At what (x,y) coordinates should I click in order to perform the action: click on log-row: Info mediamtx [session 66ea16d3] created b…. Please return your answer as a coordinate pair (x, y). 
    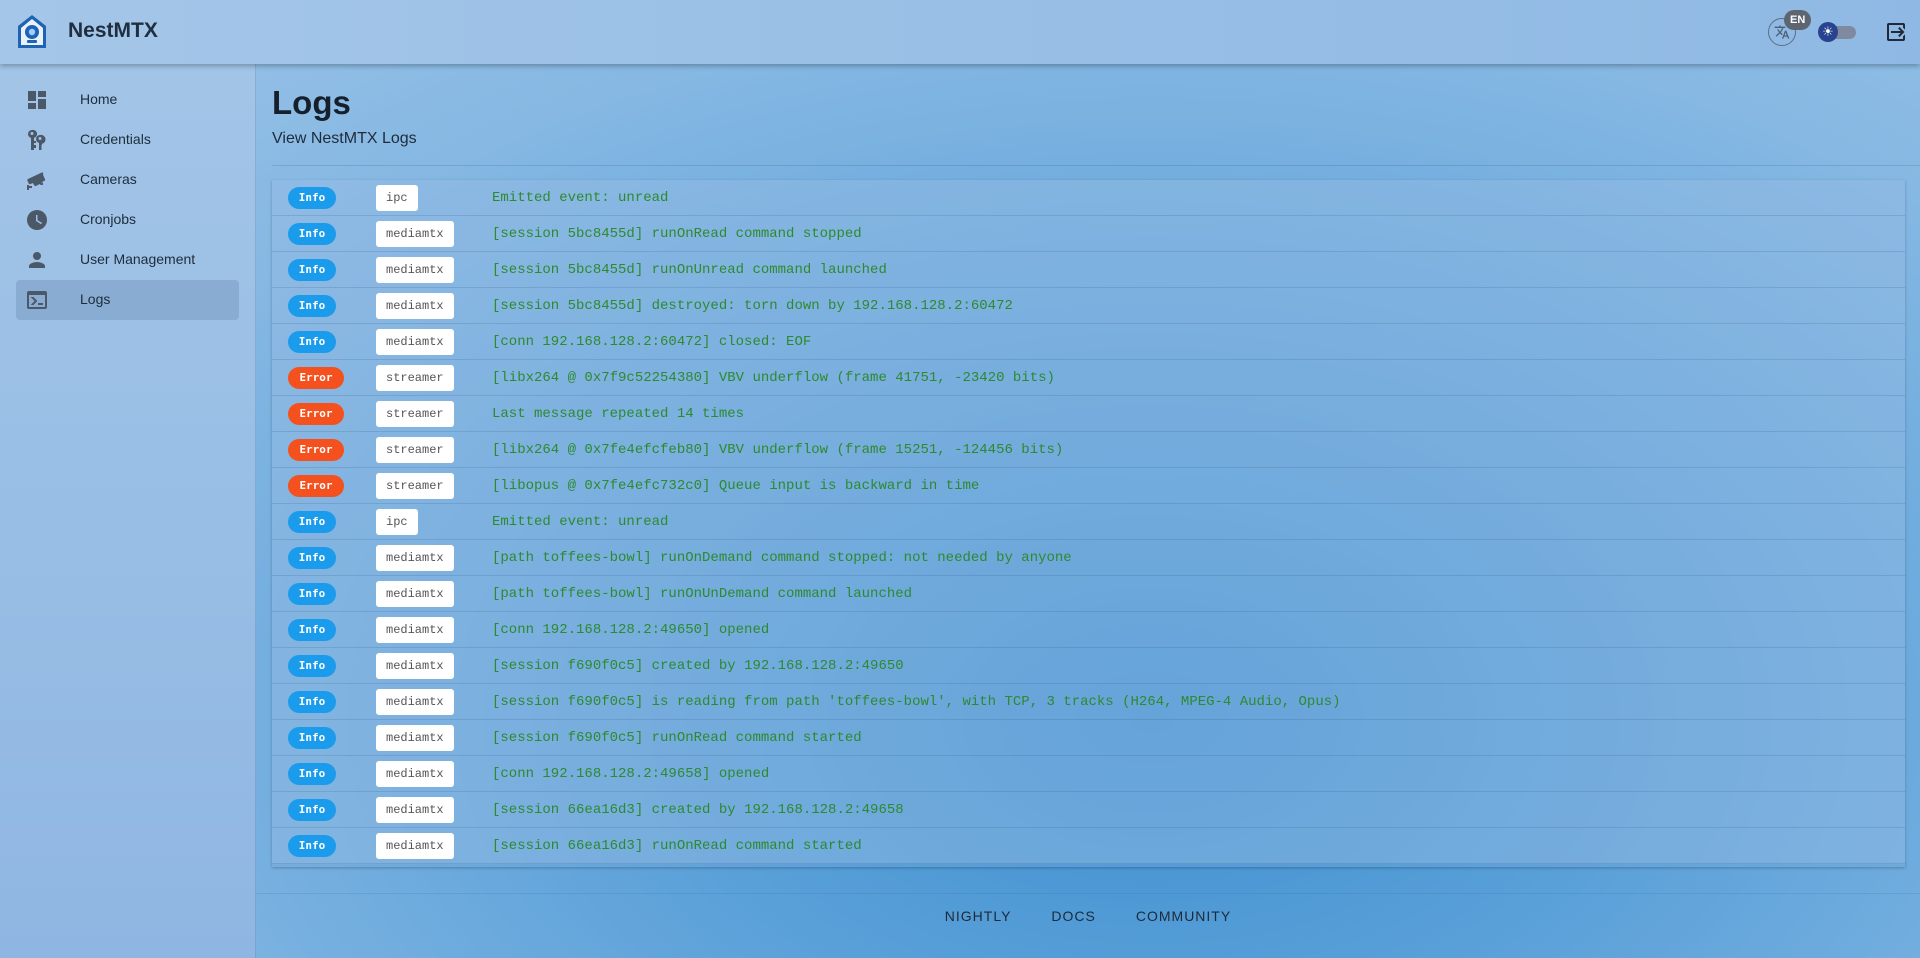
    Looking at the image, I should click on (1088, 810).